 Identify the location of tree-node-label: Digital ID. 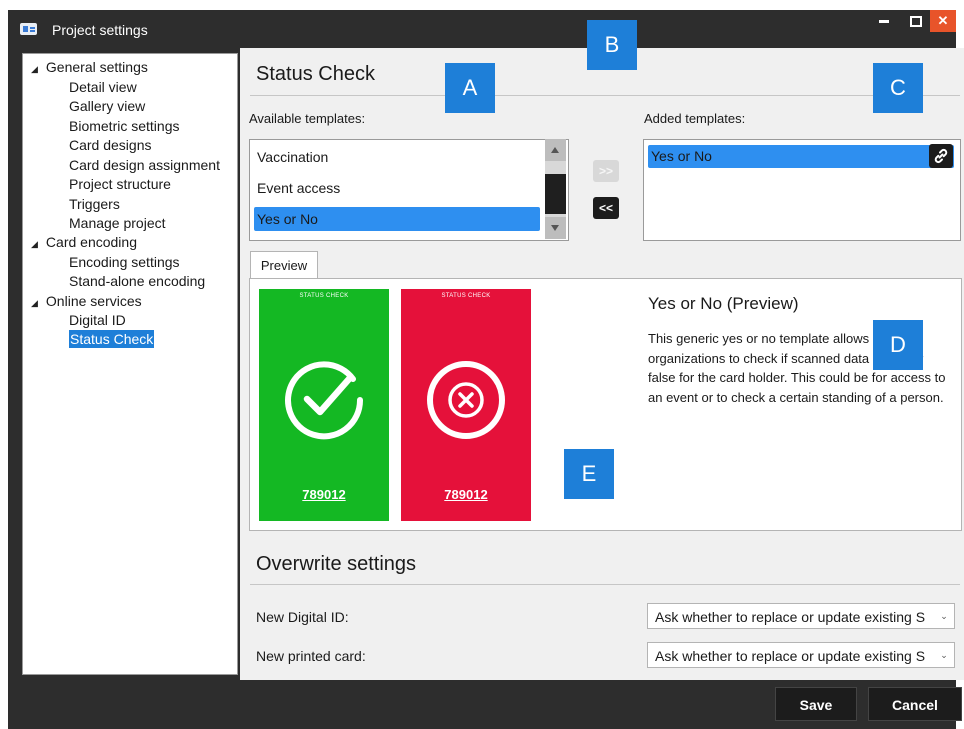
(97, 320).